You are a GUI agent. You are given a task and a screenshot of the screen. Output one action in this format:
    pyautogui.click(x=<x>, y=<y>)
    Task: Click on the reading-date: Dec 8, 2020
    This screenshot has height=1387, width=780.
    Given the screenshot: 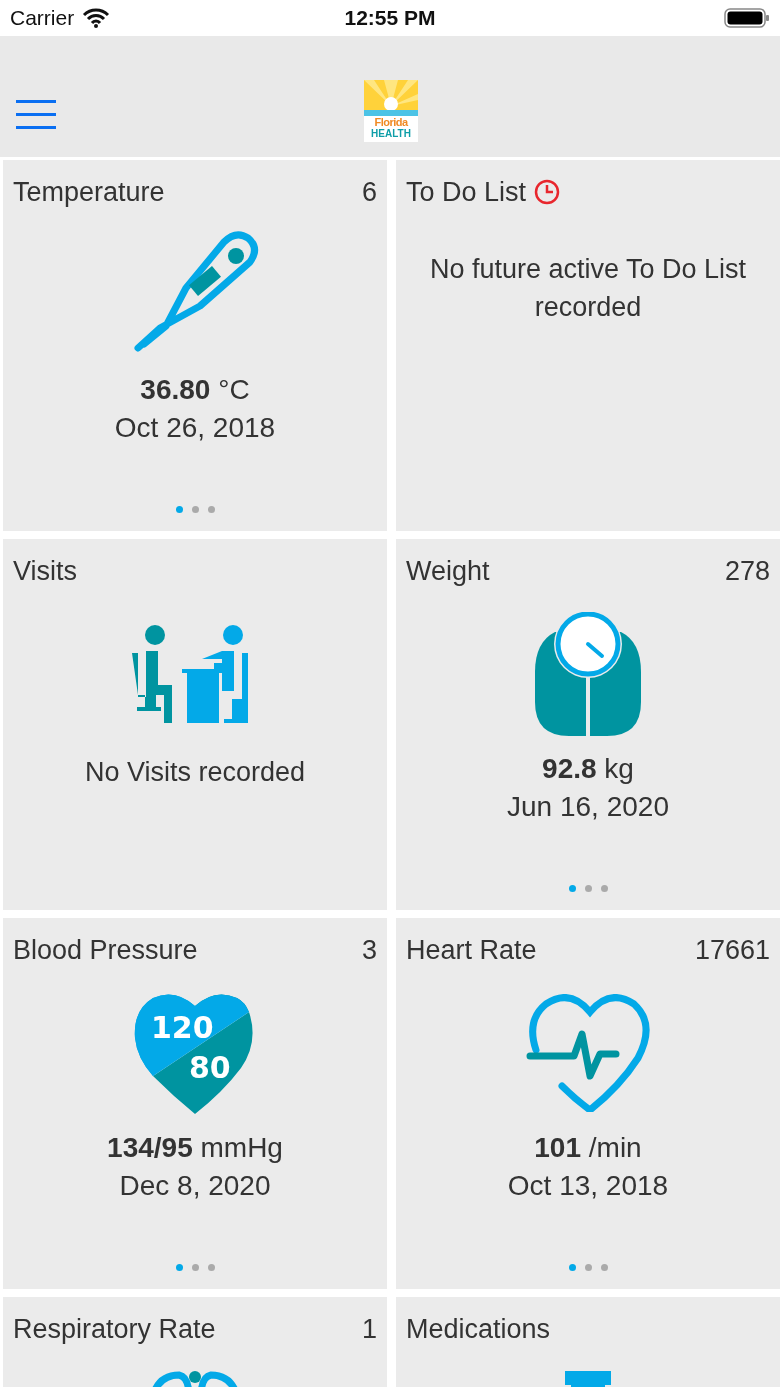 What is the action you would take?
    pyautogui.click(x=195, y=1186)
    